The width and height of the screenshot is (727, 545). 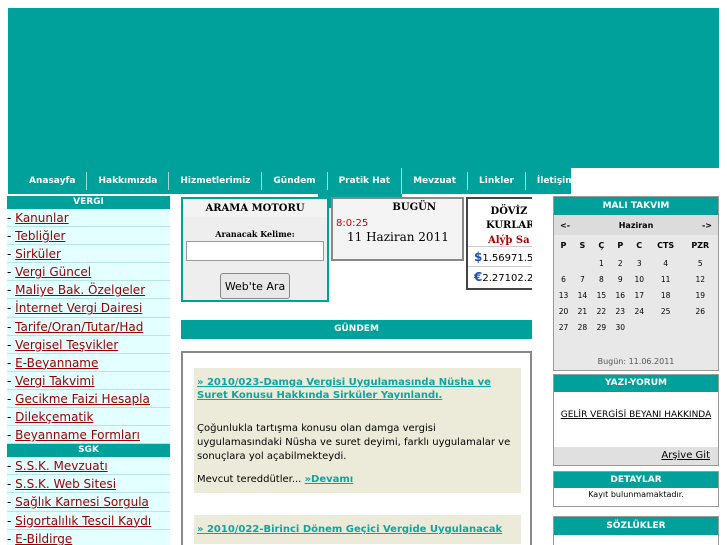 I want to click on article-link: GELİR VERGİSİ BEYANI HAKKINDA, so click(x=636, y=415).